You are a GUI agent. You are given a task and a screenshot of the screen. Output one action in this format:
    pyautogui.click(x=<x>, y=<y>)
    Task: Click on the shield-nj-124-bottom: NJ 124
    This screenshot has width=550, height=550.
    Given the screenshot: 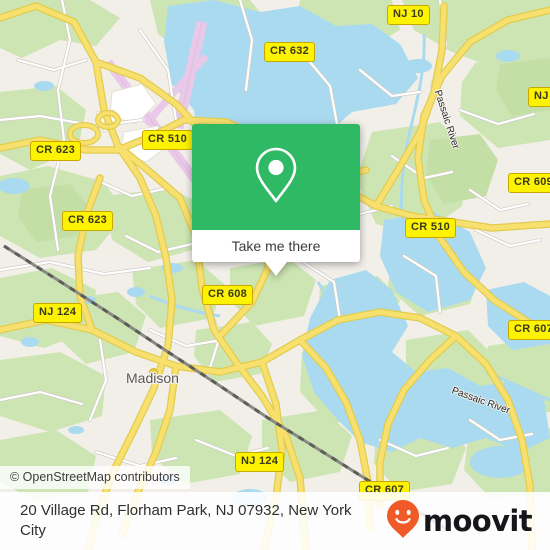 What is the action you would take?
    pyautogui.click(x=260, y=462)
    